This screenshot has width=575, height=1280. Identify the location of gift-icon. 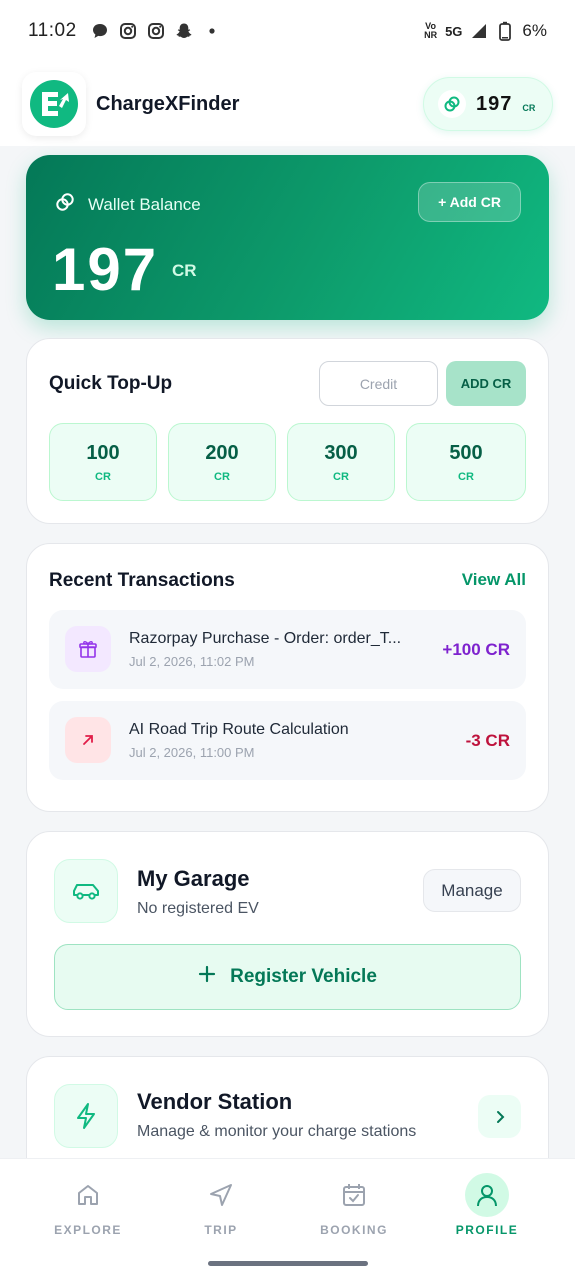
(88, 649).